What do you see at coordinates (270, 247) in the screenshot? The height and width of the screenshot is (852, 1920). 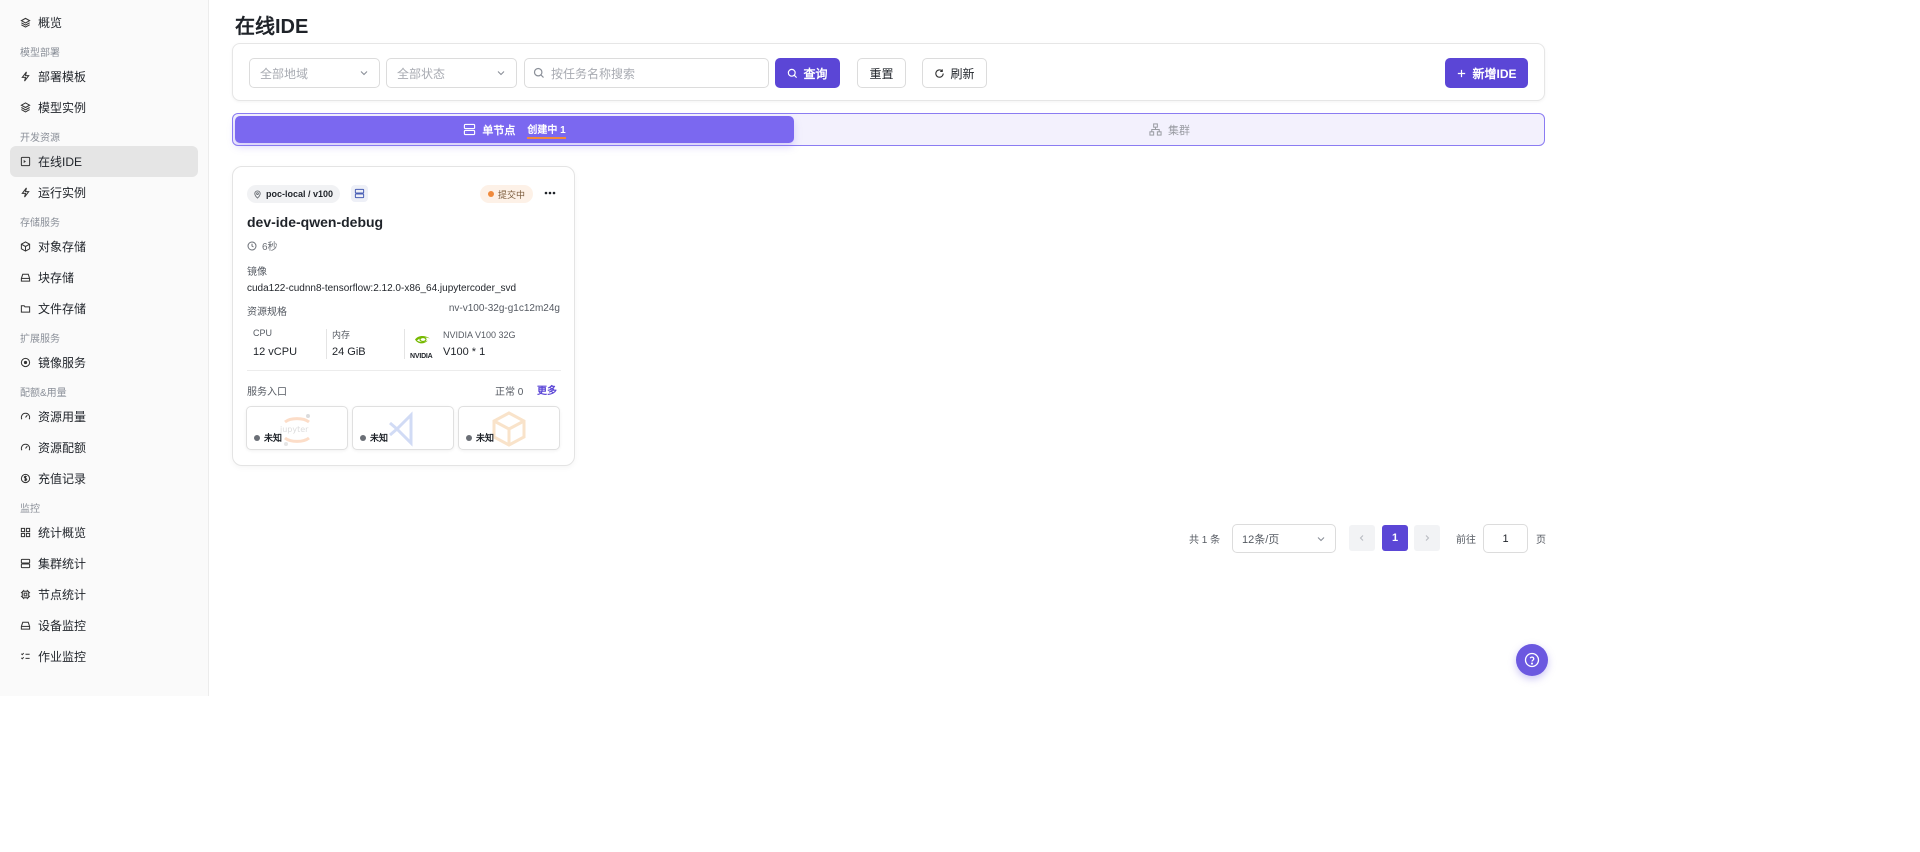 I see `duration-text: 6秒` at bounding box center [270, 247].